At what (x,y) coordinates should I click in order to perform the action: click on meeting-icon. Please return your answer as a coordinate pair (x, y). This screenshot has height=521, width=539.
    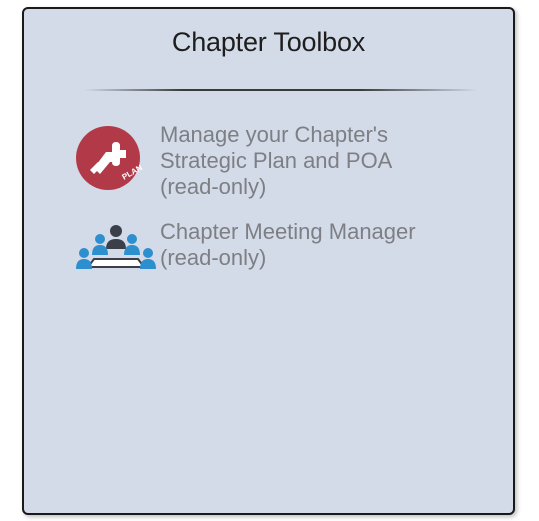
    Looking at the image, I should click on (116, 254).